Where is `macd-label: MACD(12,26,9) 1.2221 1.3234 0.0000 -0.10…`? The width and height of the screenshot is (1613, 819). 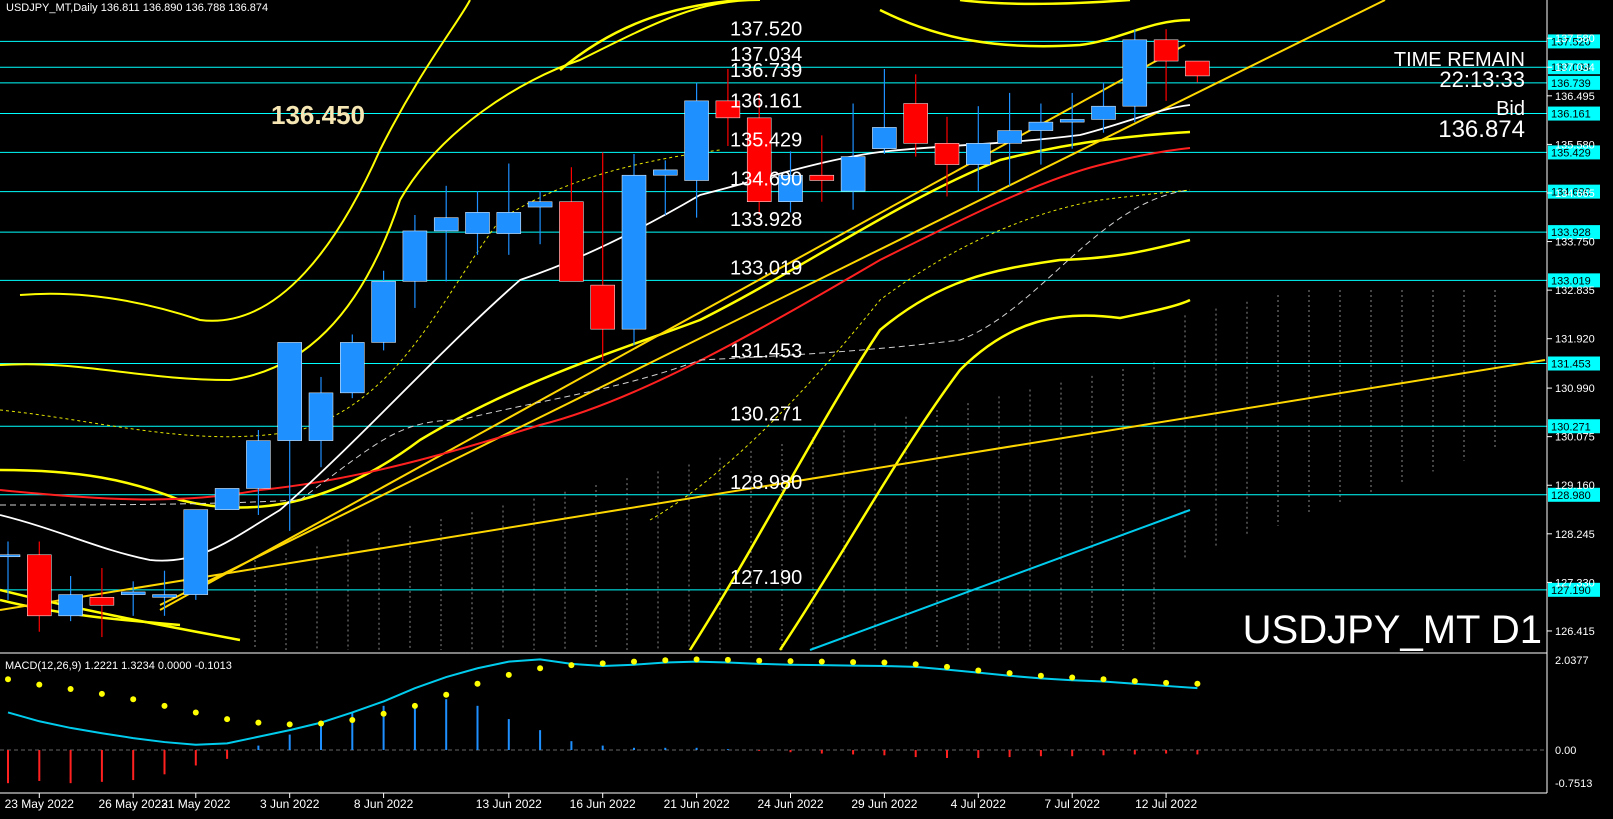 macd-label: MACD(12,26,9) 1.2221 1.3234 0.0000 -0.10… is located at coordinates (118, 666).